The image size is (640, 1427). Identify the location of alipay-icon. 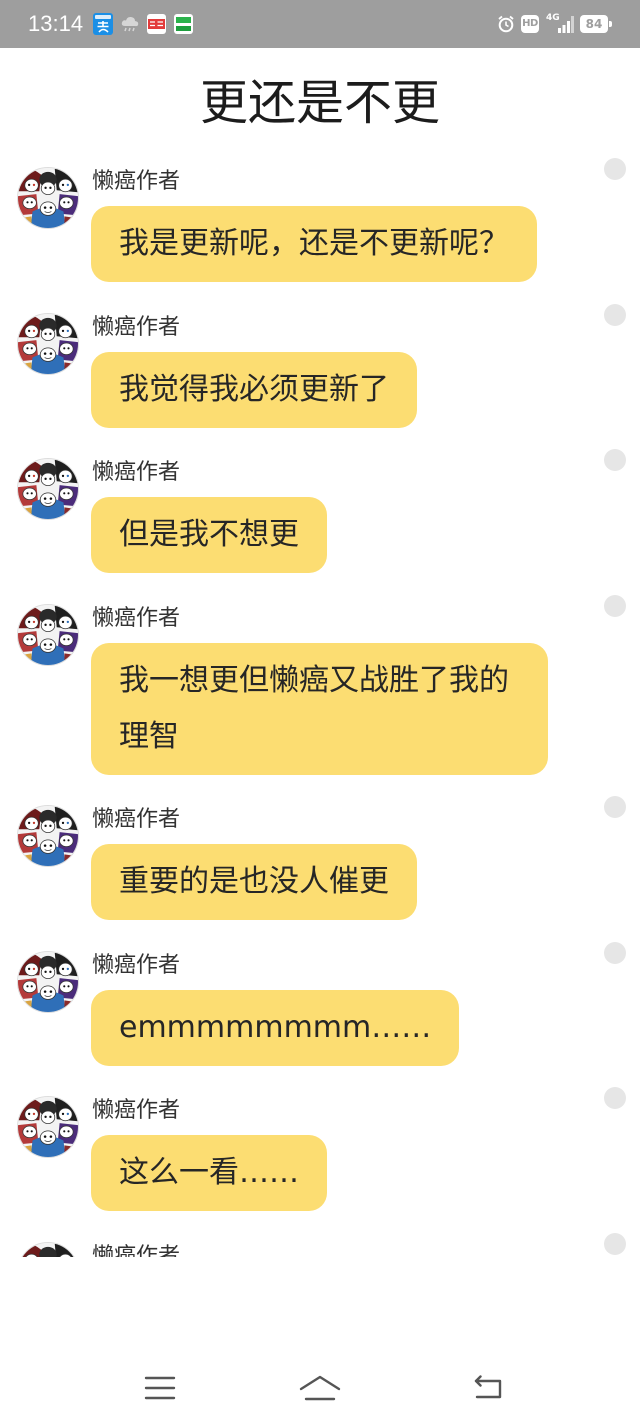
(103, 24).